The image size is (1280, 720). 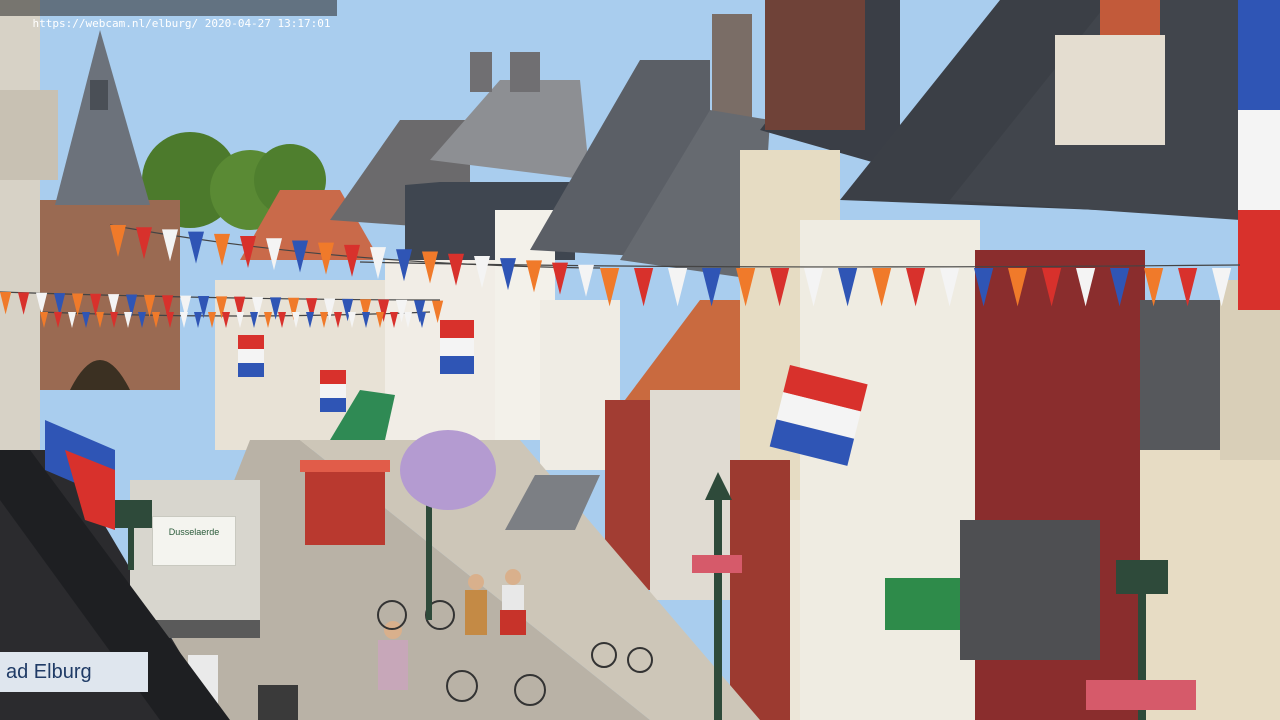 I want to click on overlay-gap, so click(x=201, y=23).